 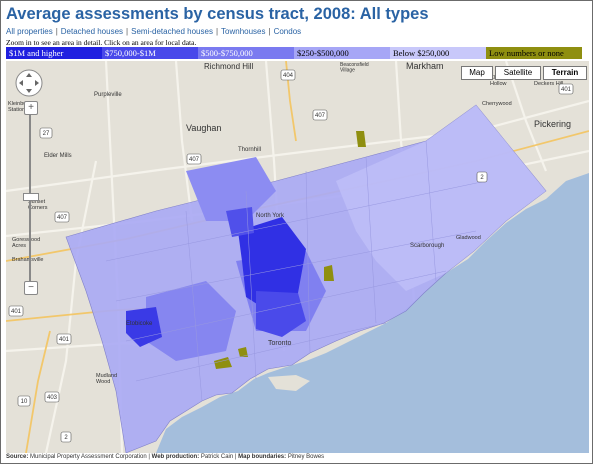 I want to click on zoom-in-button: +, so click(x=31, y=108).